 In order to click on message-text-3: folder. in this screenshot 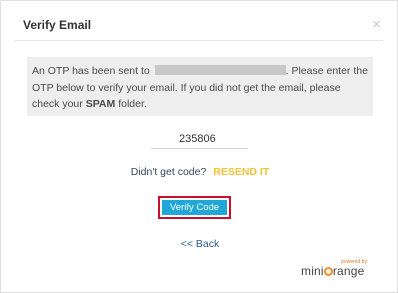, I will do `click(132, 104)`.